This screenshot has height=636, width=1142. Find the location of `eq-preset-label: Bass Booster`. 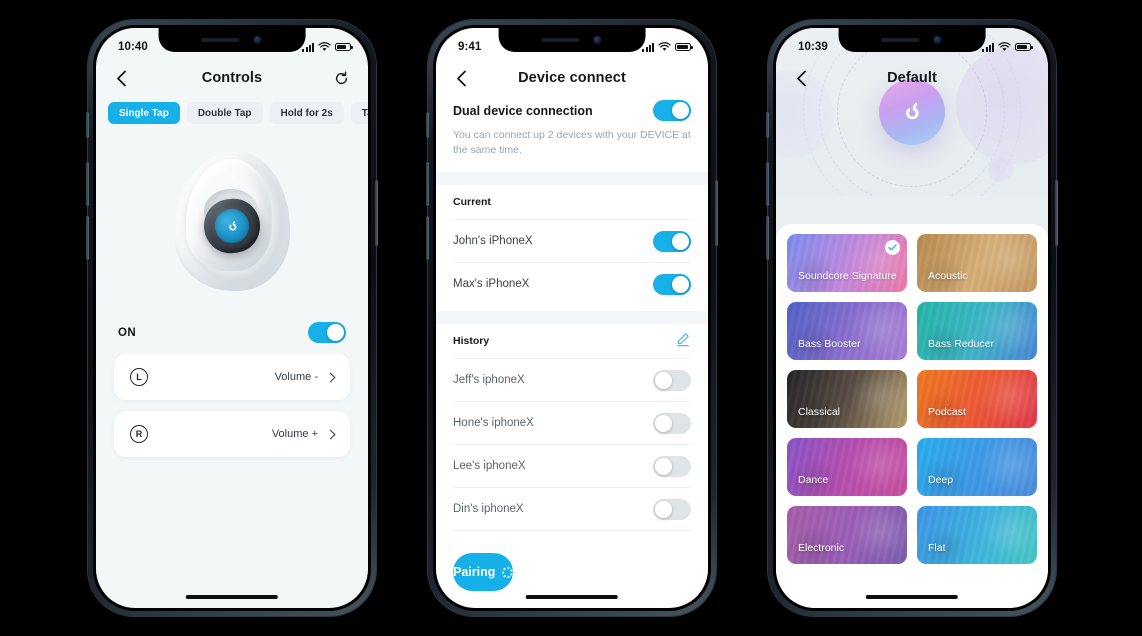

eq-preset-label: Bass Booster is located at coordinates (829, 344).